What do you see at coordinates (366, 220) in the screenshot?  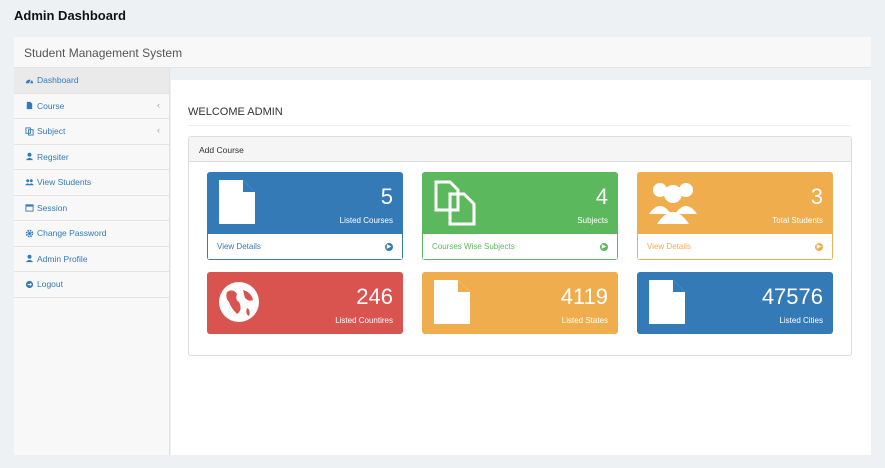 I see `stat-label: Listed Courses` at bounding box center [366, 220].